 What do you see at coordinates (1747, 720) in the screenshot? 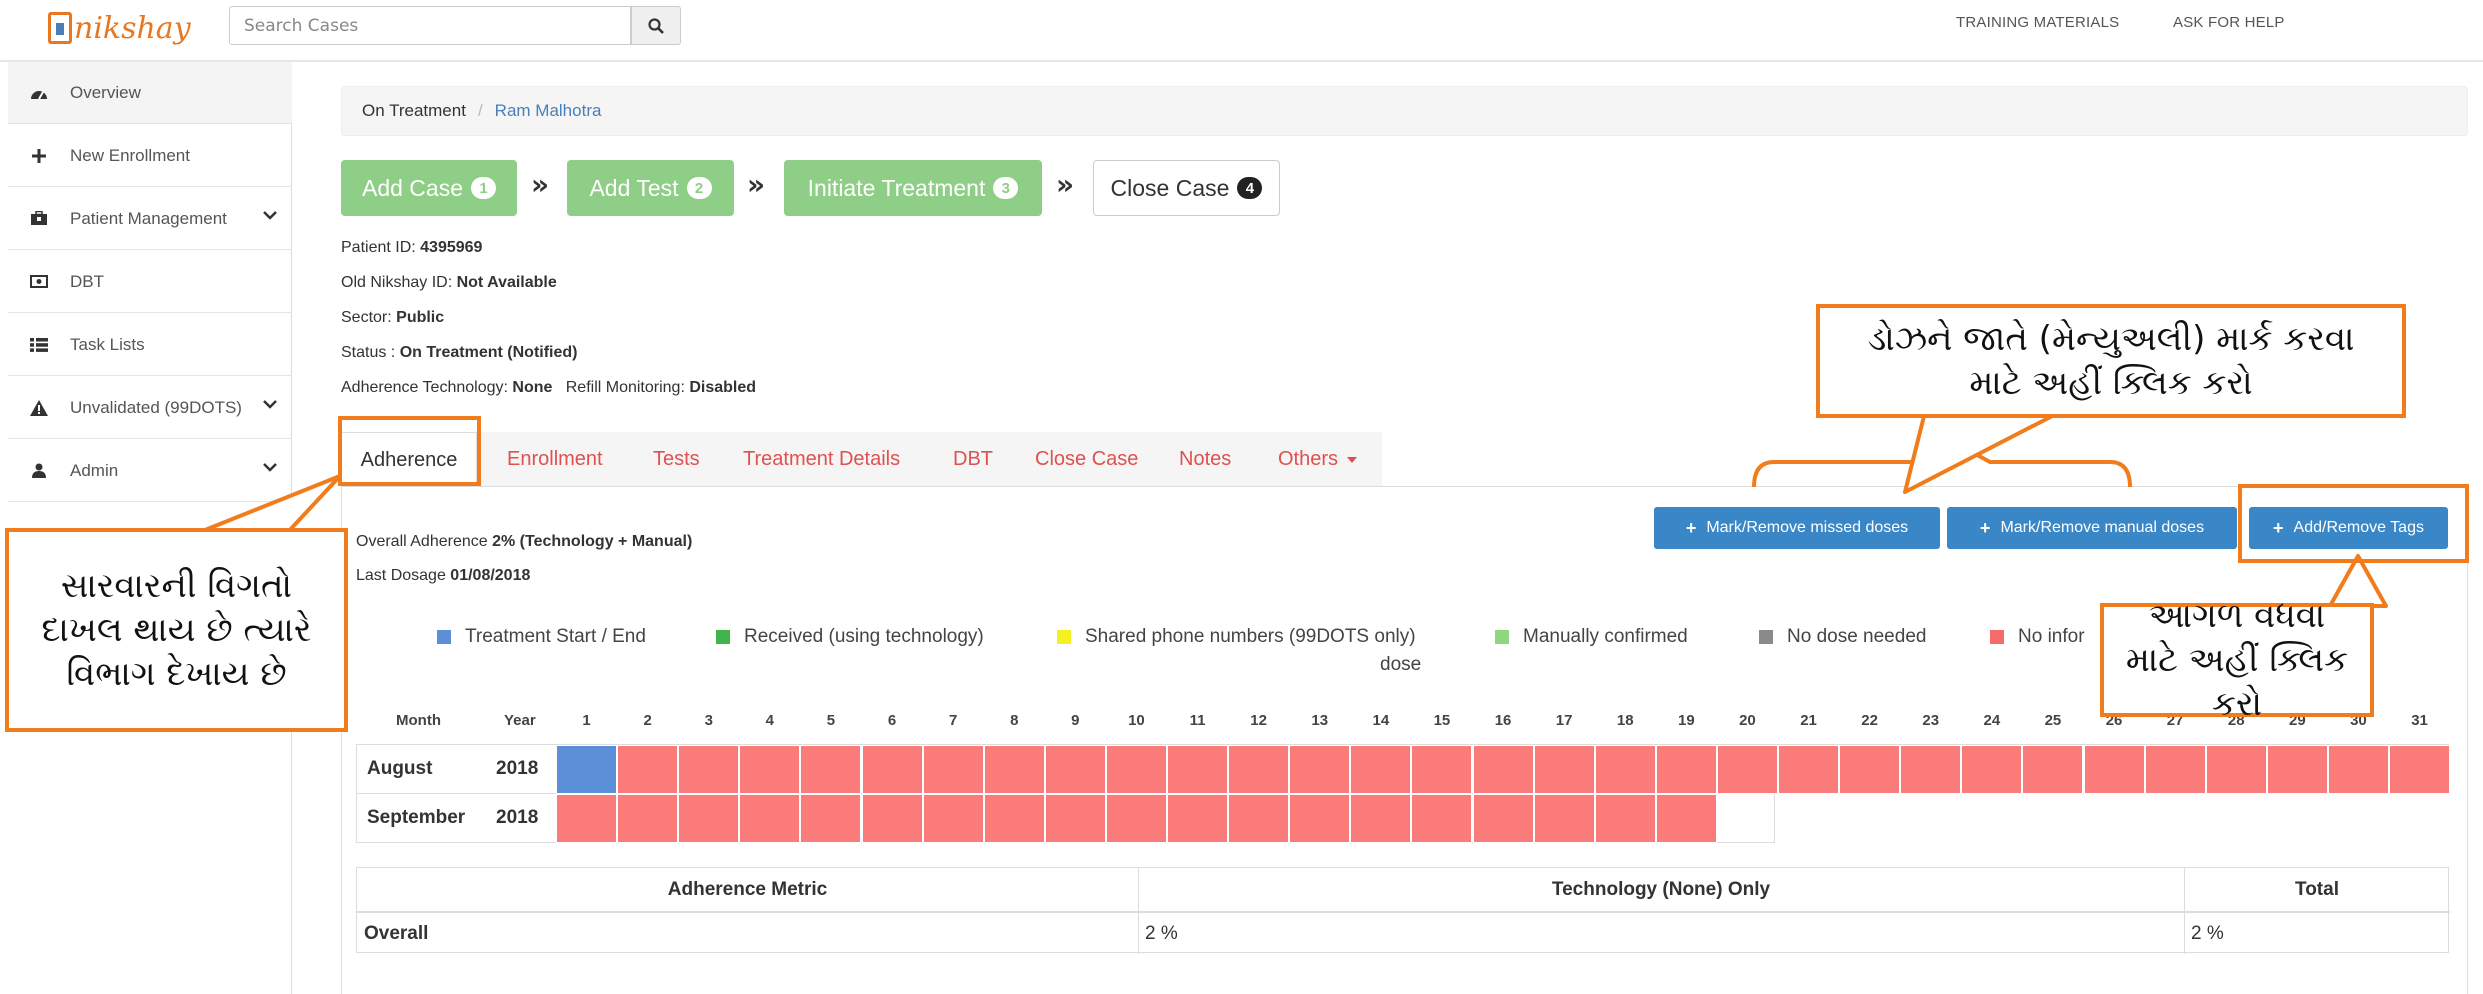
I see `calendar-day-header: 20` at bounding box center [1747, 720].